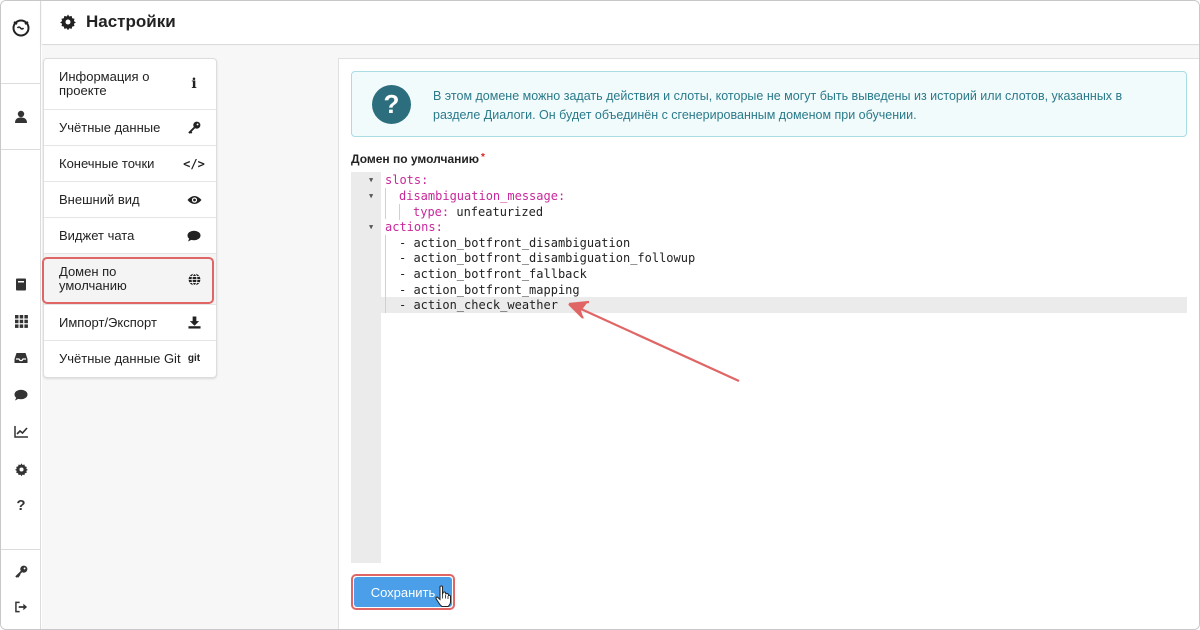 The height and width of the screenshot is (630, 1200). Describe the element at coordinates (194, 163) in the screenshot. I see `code-icon: </>` at that location.